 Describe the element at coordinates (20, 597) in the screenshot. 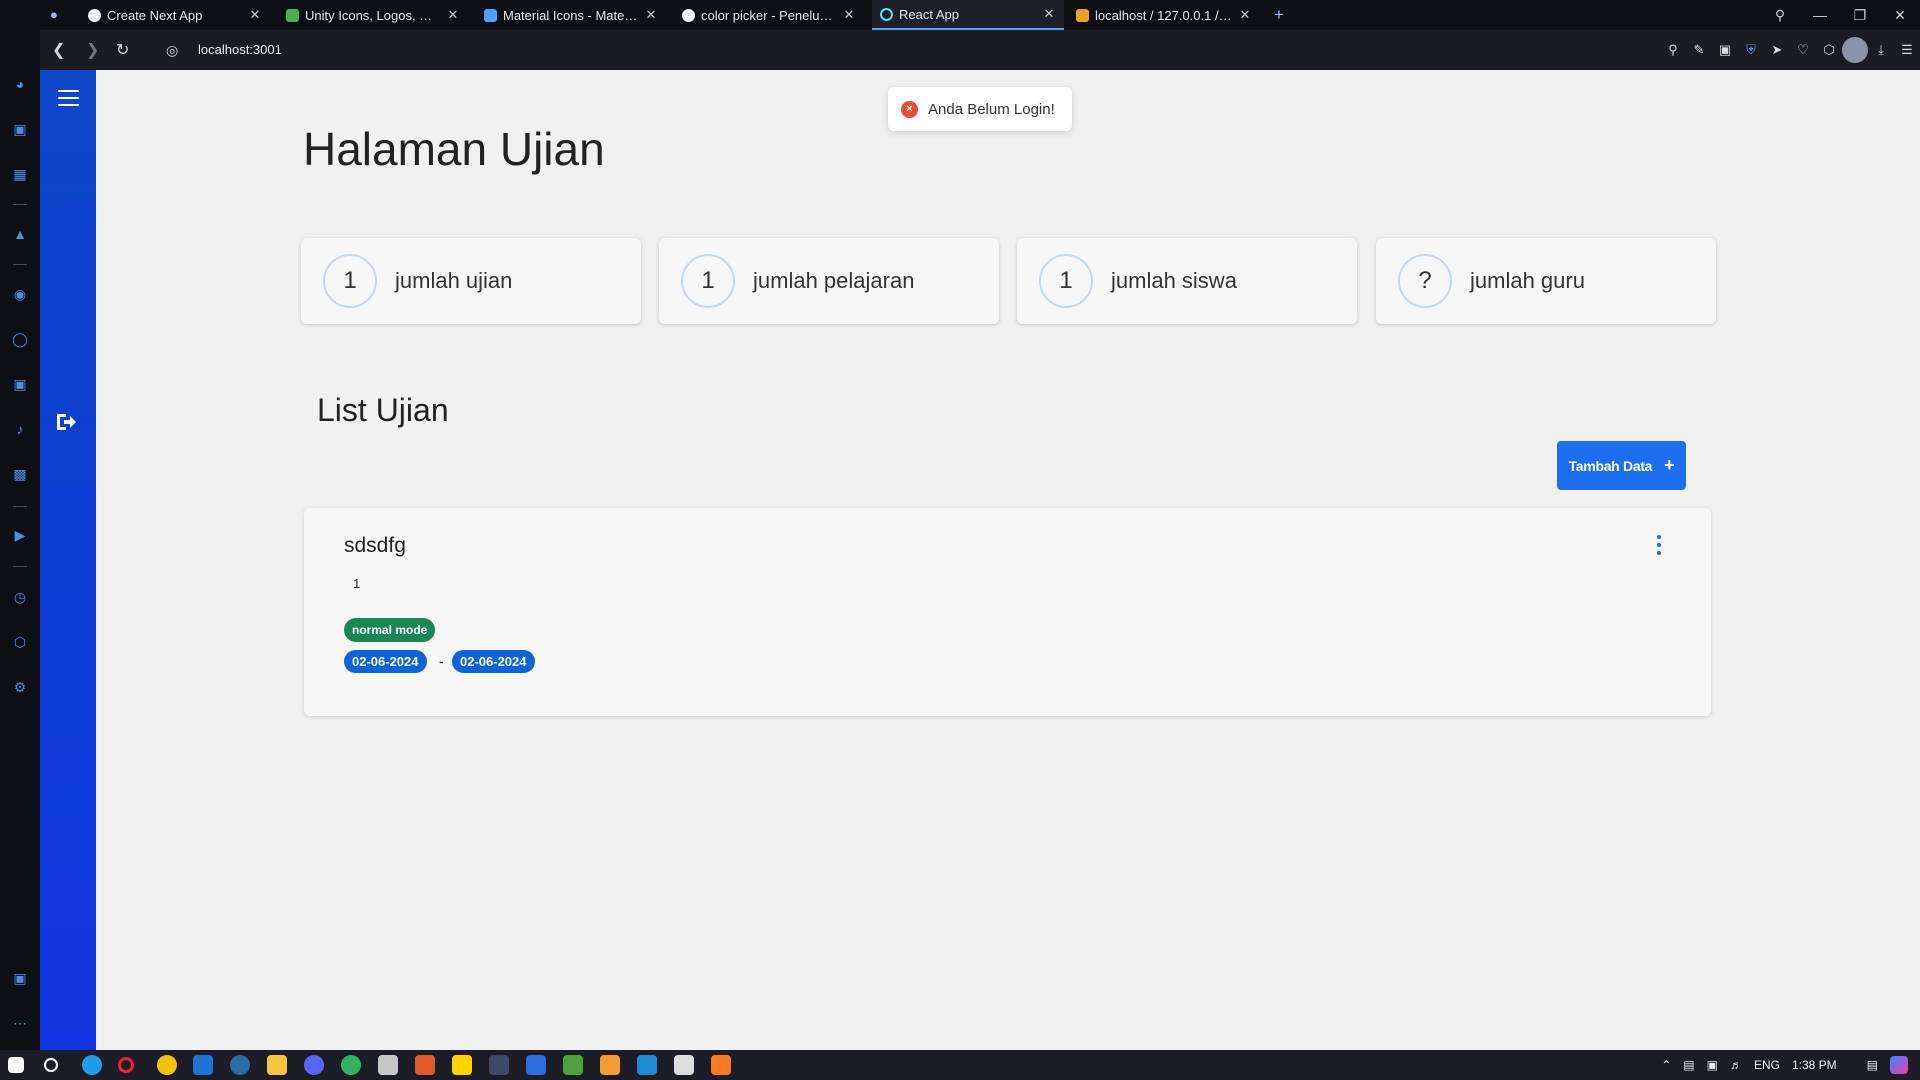

I see `history-icon: ◷` at that location.